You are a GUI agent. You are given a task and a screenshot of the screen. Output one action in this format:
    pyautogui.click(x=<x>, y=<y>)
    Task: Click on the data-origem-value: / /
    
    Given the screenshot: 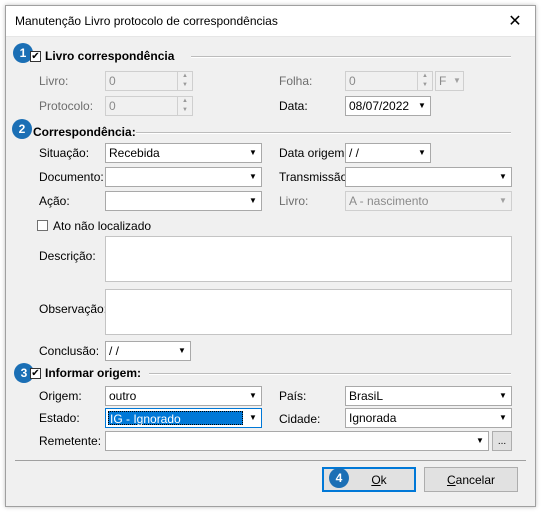 What is the action you would take?
    pyautogui.click(x=354, y=153)
    